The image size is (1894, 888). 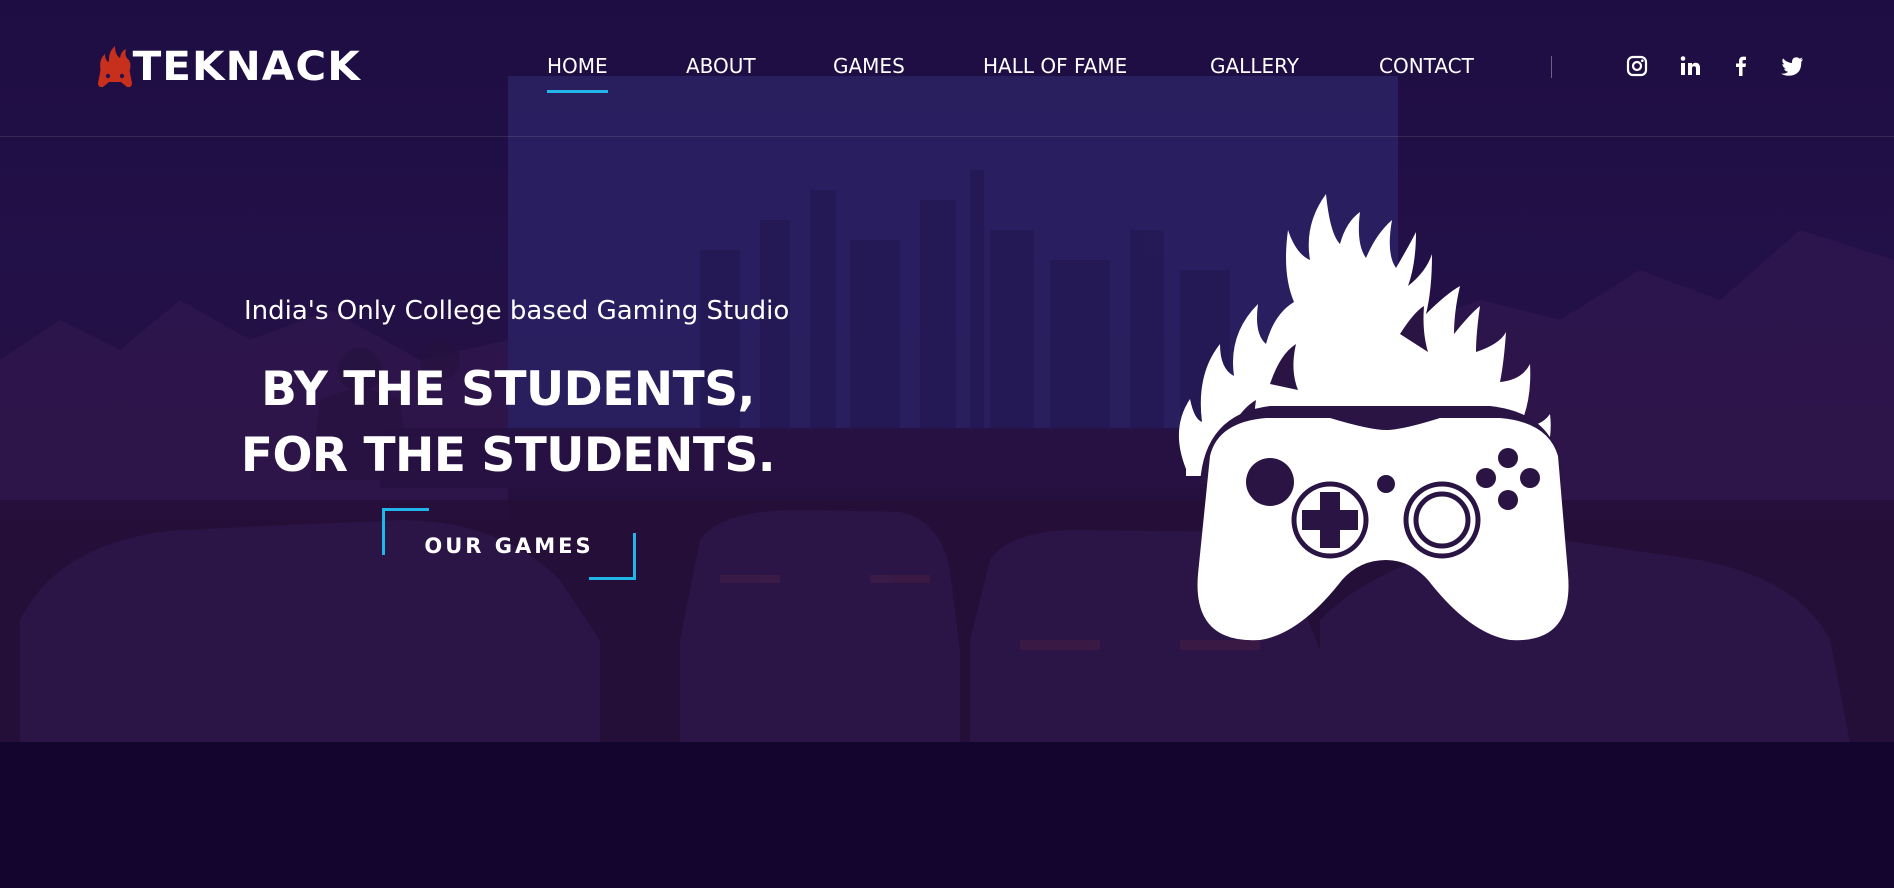 I want to click on nav-hall-of-fame: HALL OF FAME, so click(x=1055, y=66).